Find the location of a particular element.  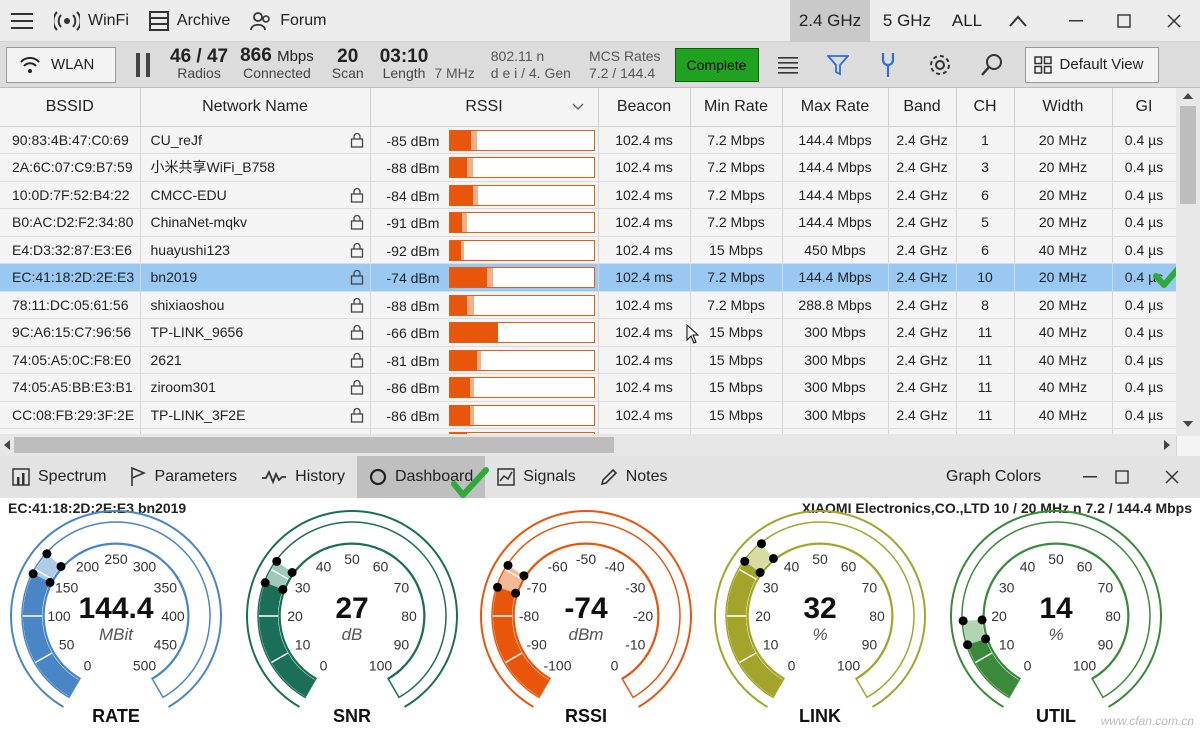

signals-icon is located at coordinates (506, 477).